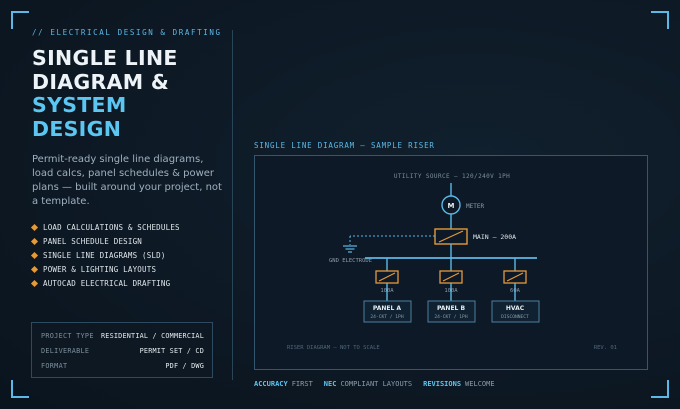  What do you see at coordinates (107, 283) in the screenshot?
I see `feature-label: AUTOCAD ELECTRICAL DRAFTING` at bounding box center [107, 283].